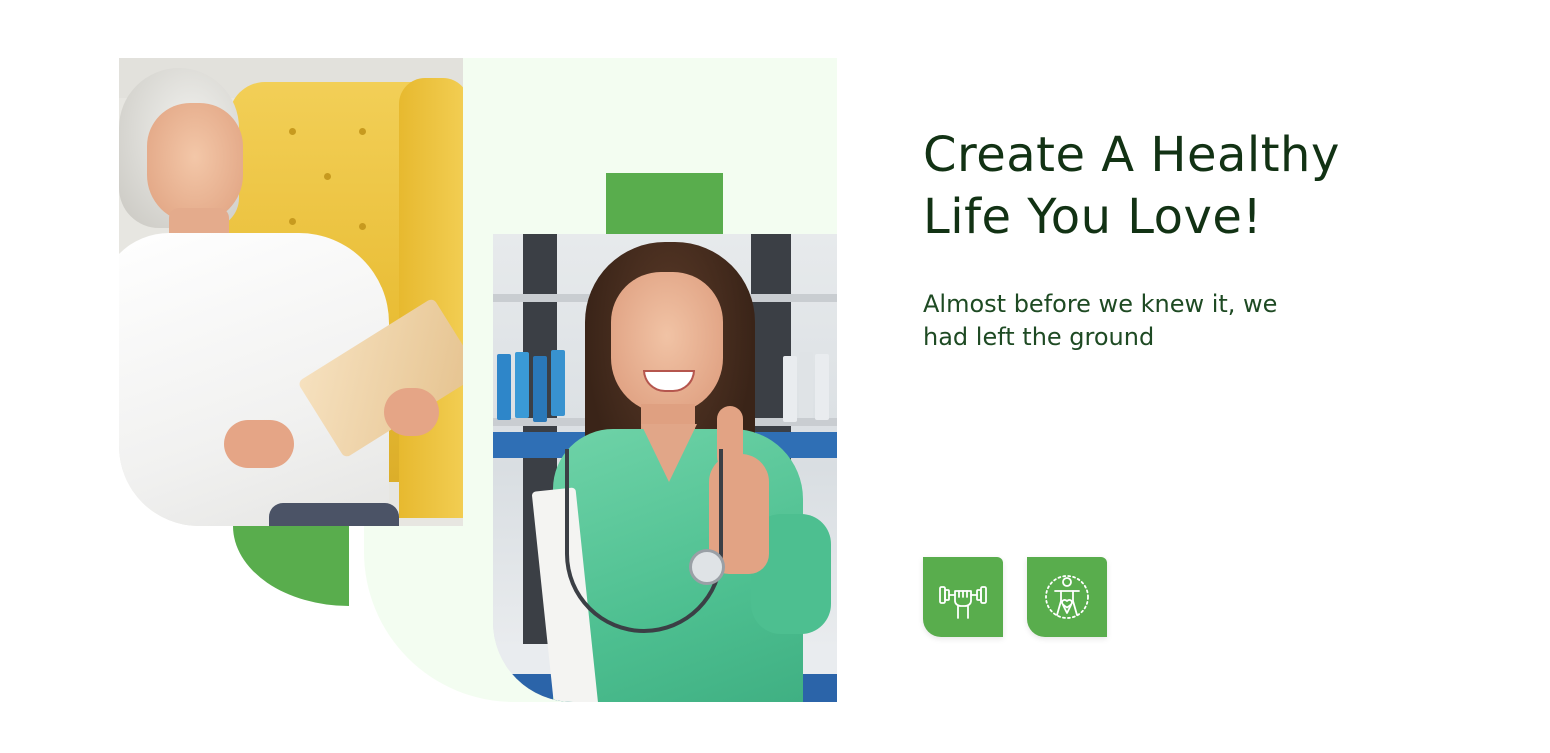 Image resolution: width=1550 pixels, height=753 pixels. Describe the element at coordinates (291, 566) in the screenshot. I see `green-quarter-circle-decoration` at that location.